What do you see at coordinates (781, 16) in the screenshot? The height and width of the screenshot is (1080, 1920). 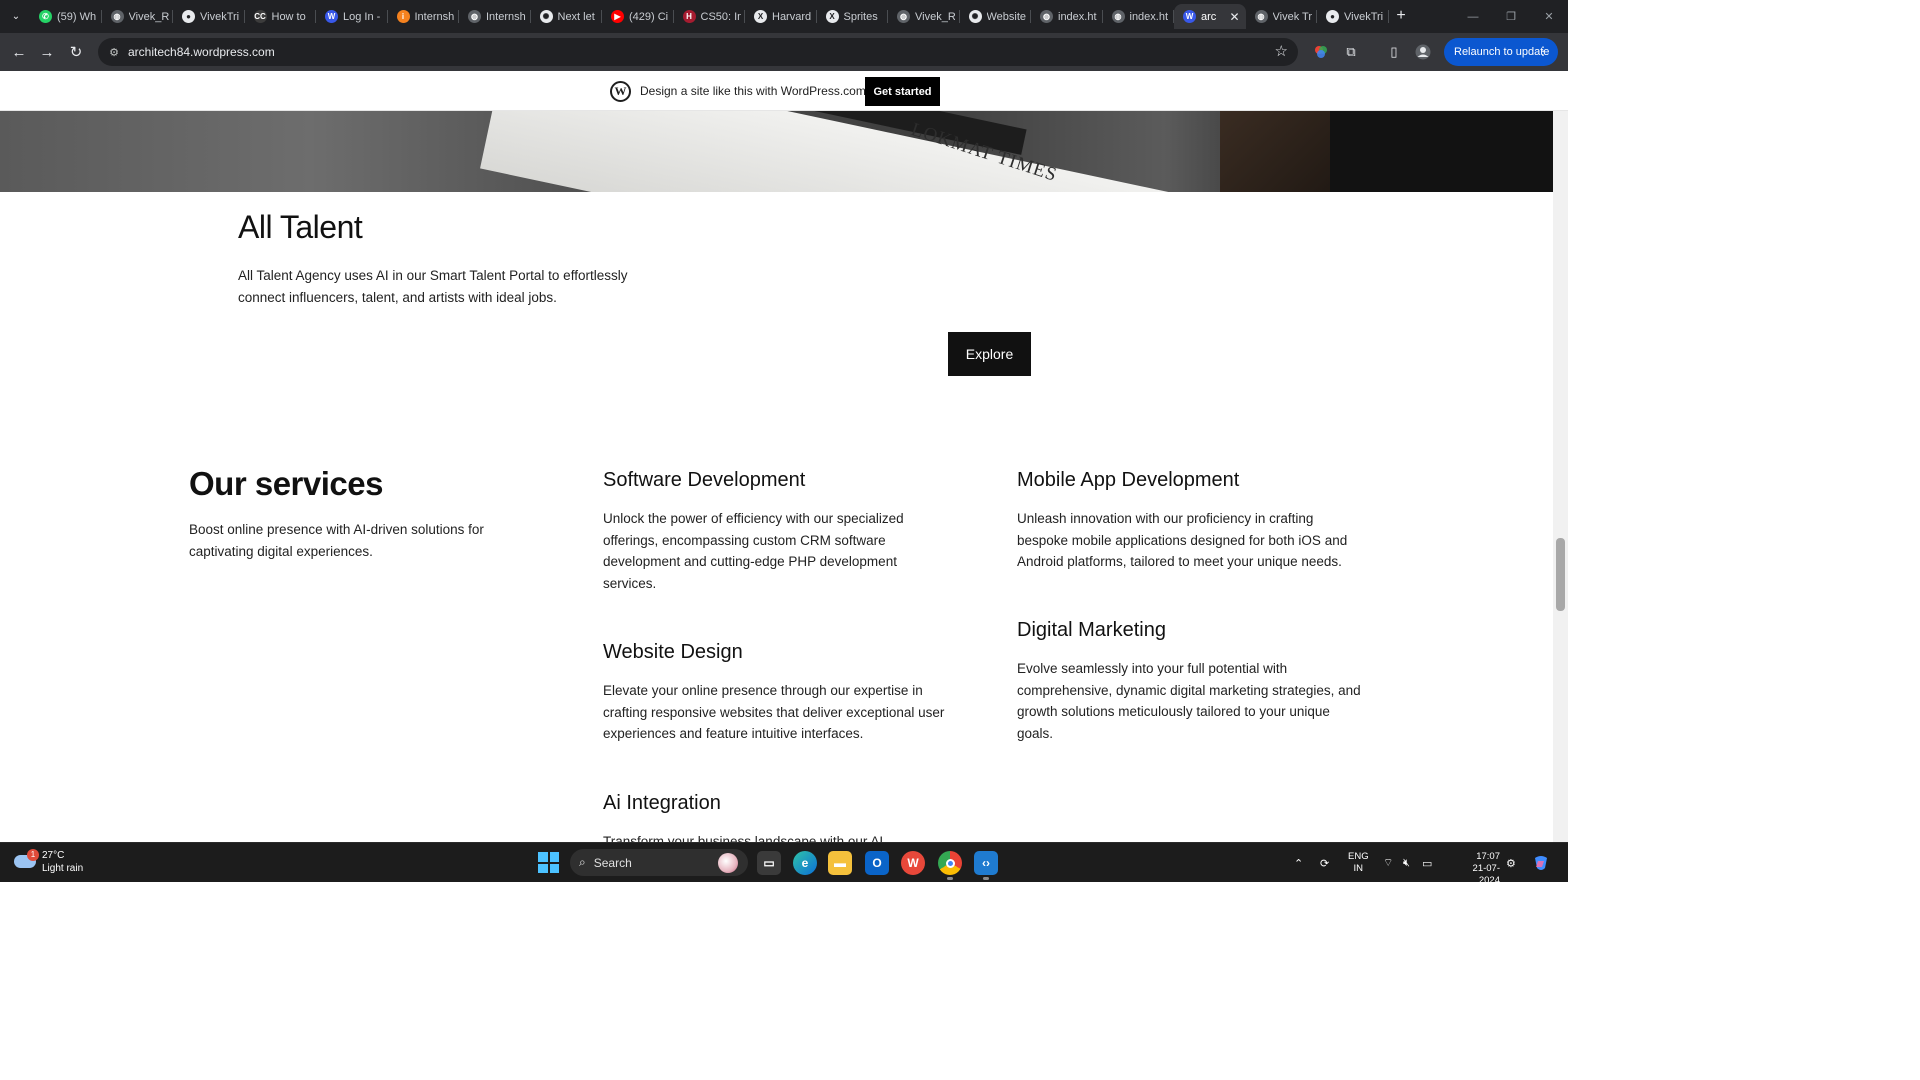 I see `browser-tab: X Harvard` at bounding box center [781, 16].